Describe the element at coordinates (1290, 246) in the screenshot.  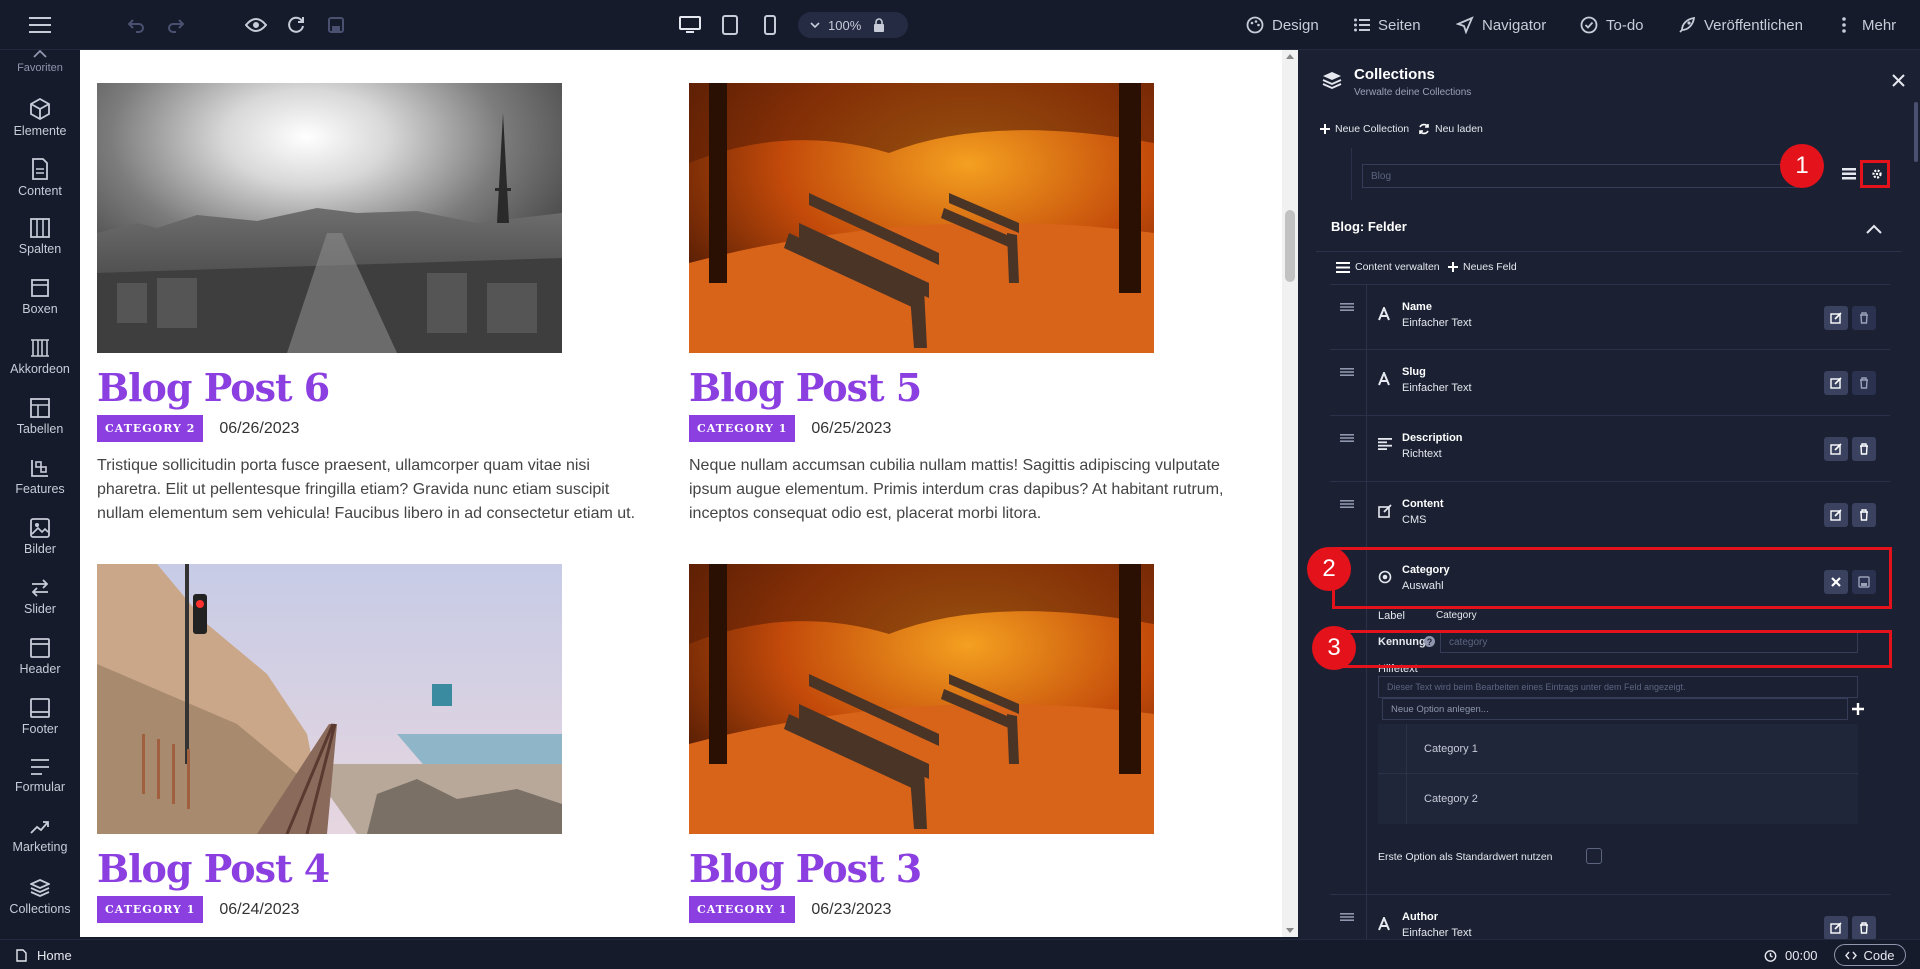
I see `scrollbar-thumb` at that location.